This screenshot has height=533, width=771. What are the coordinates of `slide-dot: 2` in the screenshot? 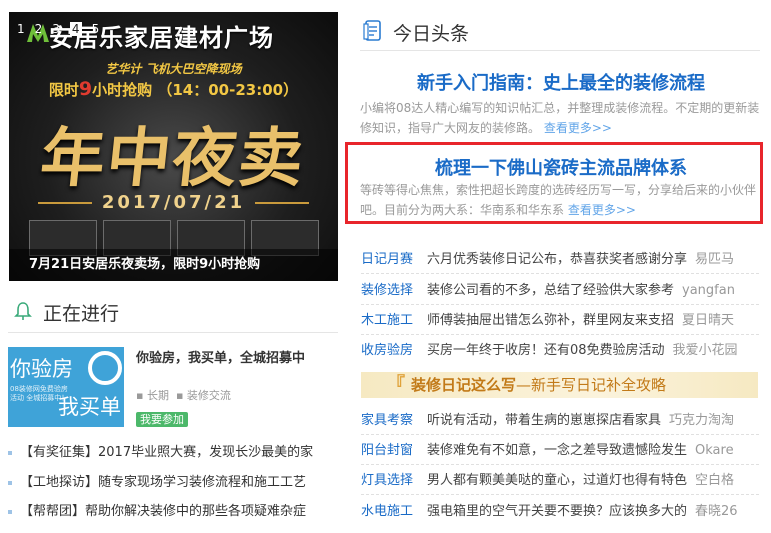 It's located at (39, 29).